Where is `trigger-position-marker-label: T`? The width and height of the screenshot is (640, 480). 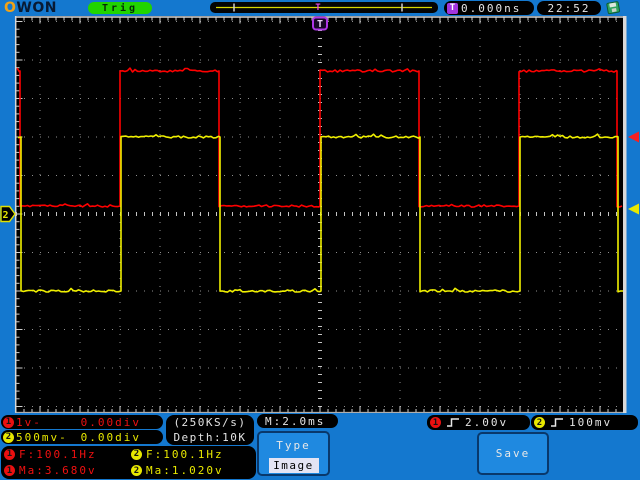
trigger-position-marker-label: T is located at coordinates (320, 24).